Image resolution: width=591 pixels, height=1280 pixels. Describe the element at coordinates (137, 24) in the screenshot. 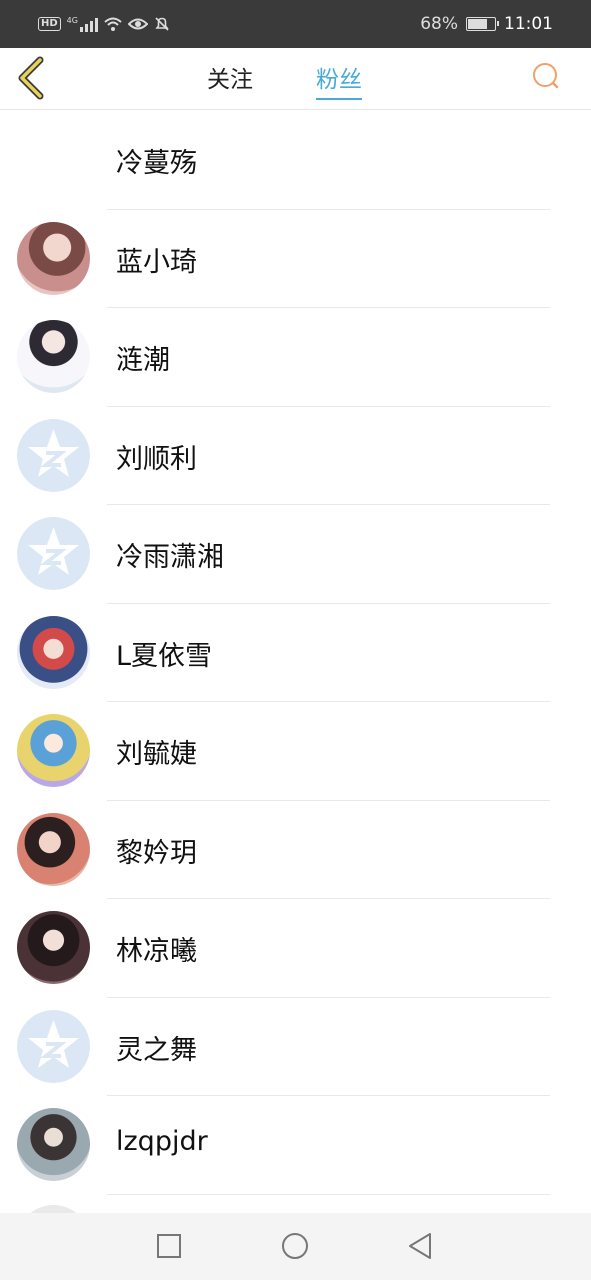

I see `eye-comfort-icon` at that location.